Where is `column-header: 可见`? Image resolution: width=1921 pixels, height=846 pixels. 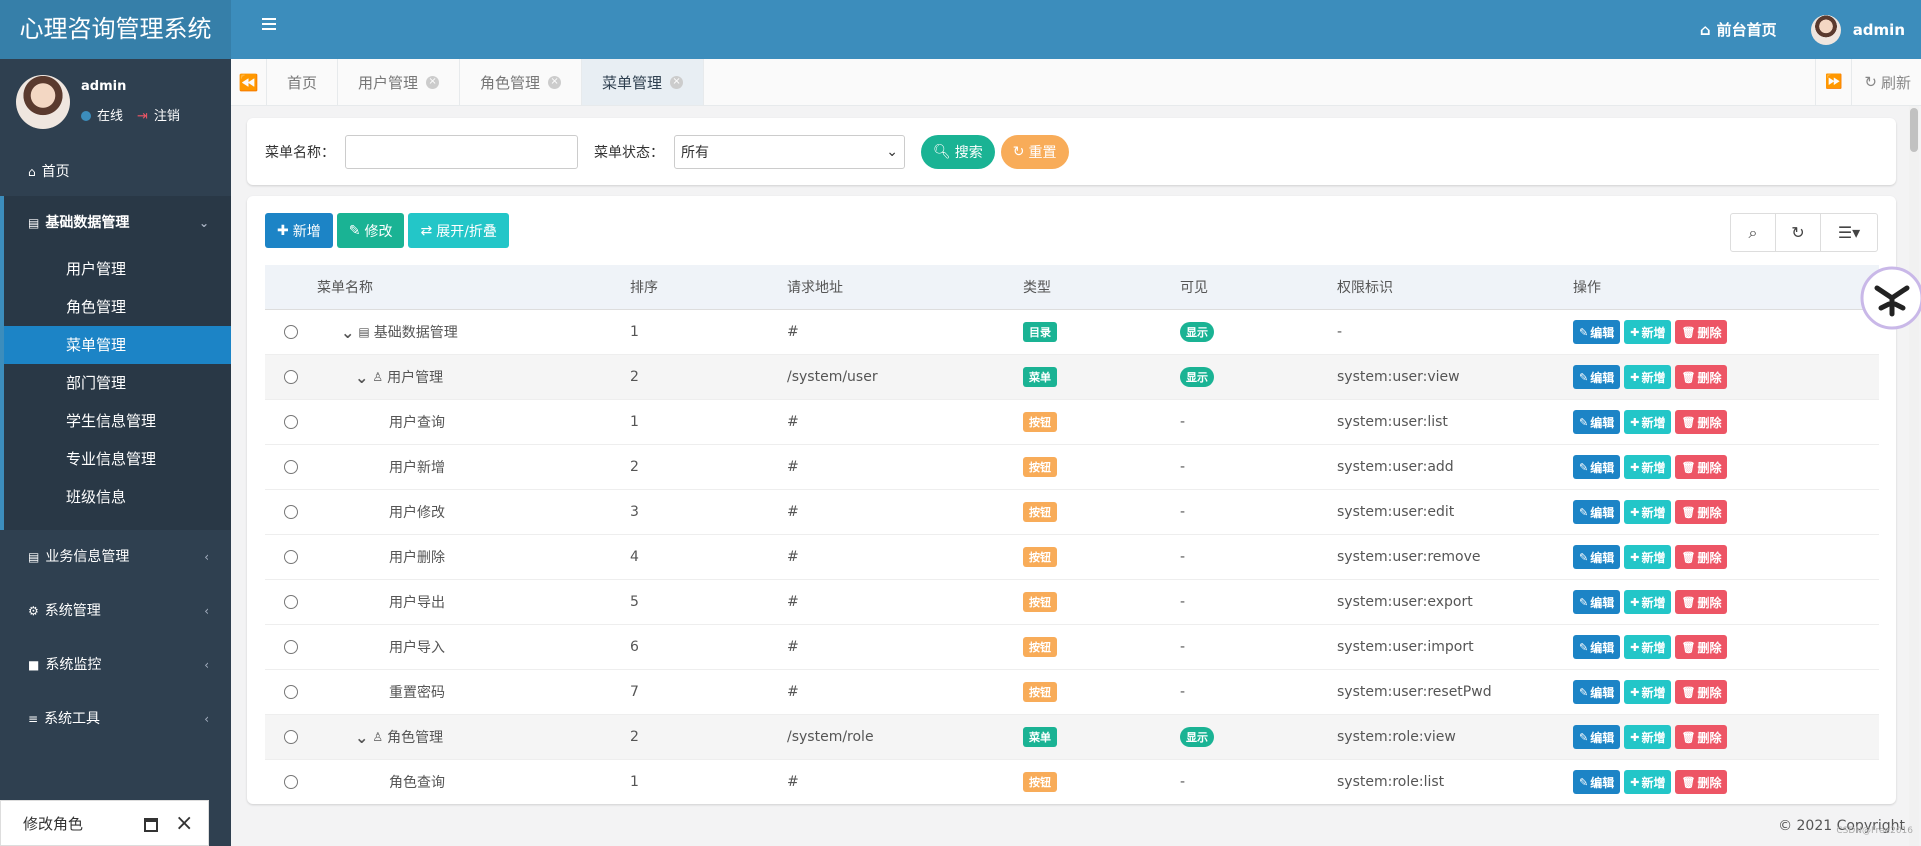
column-header: 可见 is located at coordinates (1194, 288).